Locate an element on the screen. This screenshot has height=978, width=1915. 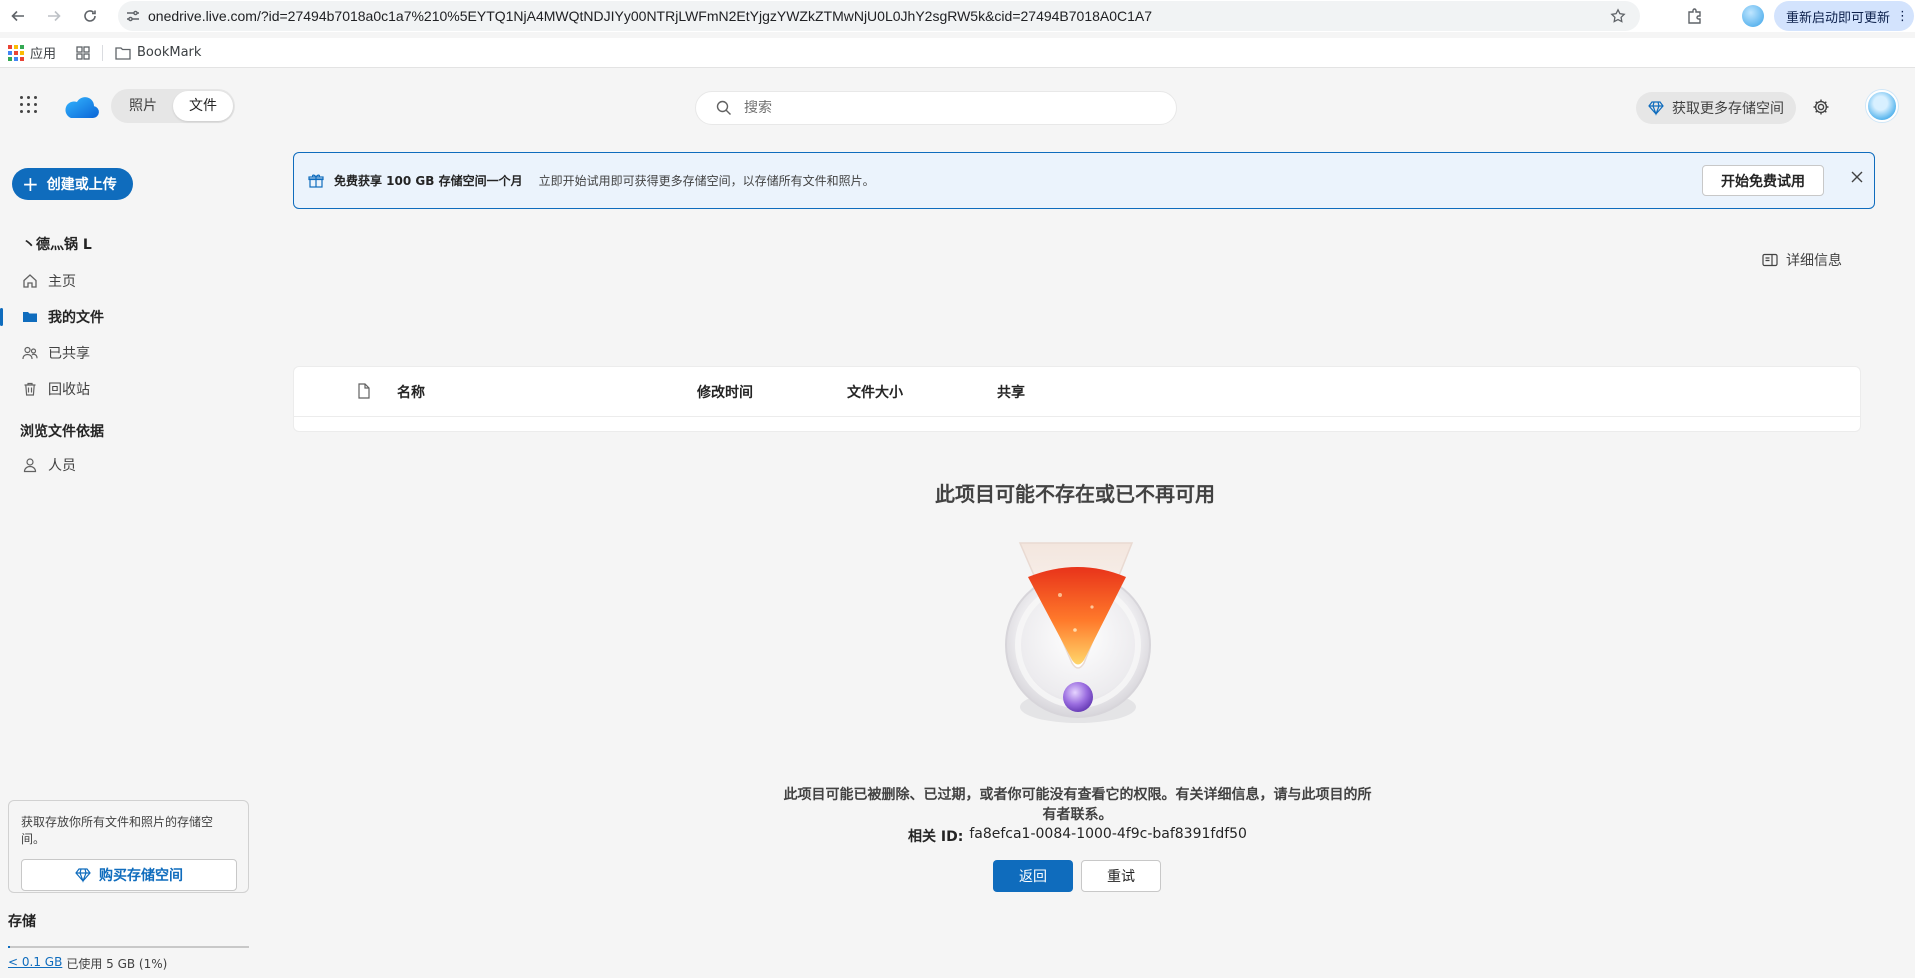
correlation-id-label: 相关 ID: is located at coordinates (936, 837).